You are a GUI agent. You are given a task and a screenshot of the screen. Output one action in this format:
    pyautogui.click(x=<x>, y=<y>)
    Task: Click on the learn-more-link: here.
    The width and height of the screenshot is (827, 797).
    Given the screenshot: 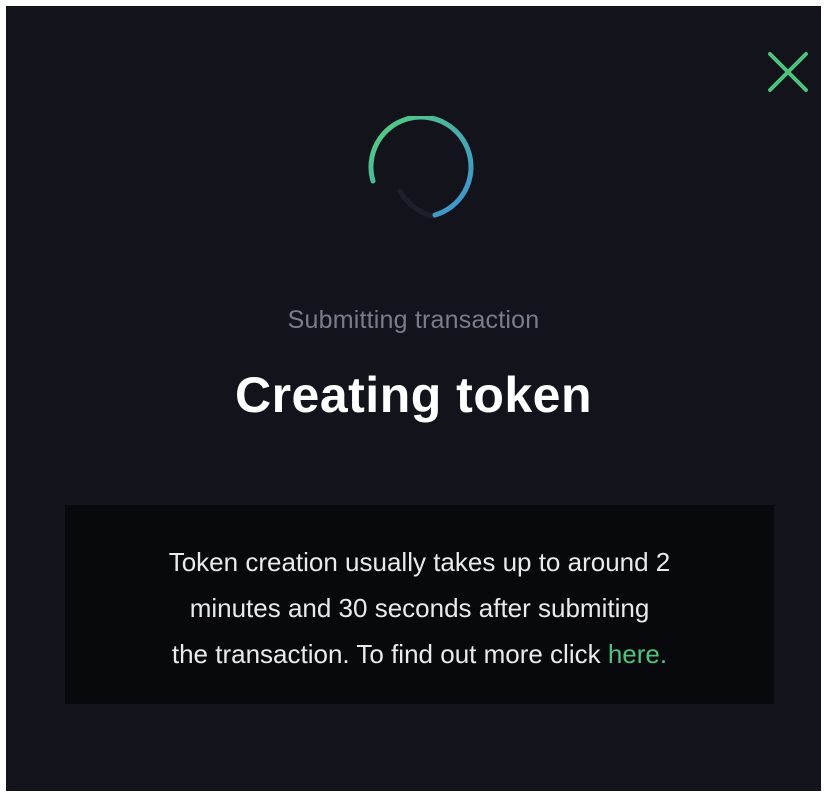 What is the action you would take?
    pyautogui.click(x=637, y=654)
    